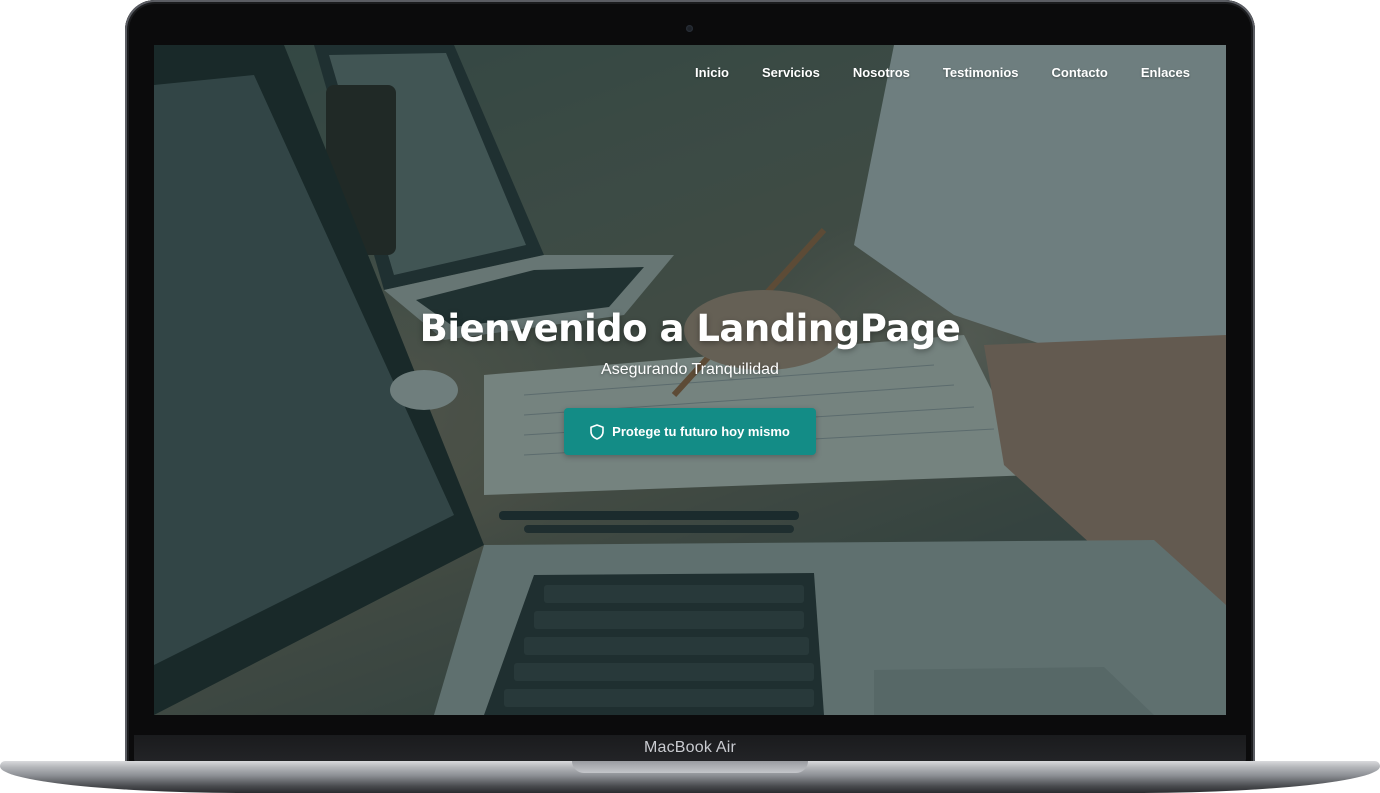 The width and height of the screenshot is (1380, 793). Describe the element at coordinates (791, 72) in the screenshot. I see `nav-link-servicios: Servicios` at that location.